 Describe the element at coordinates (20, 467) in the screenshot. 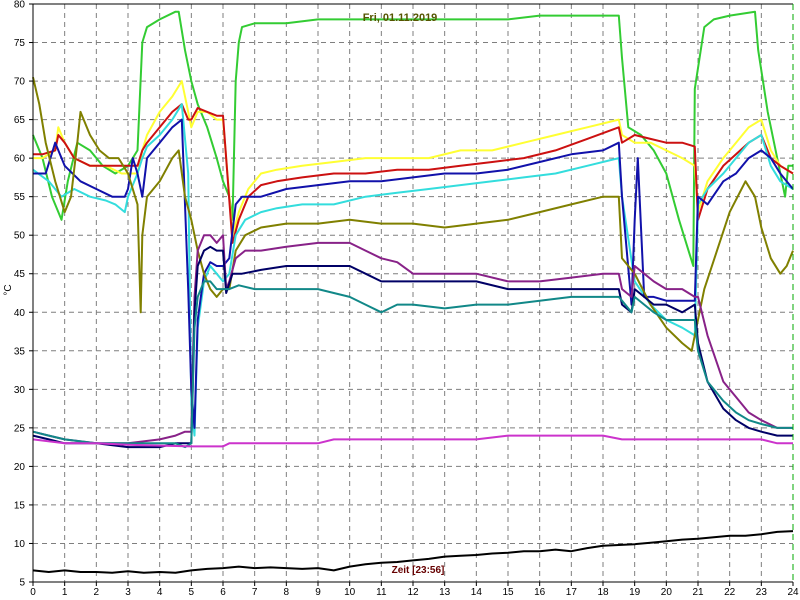

I see `y-tick-label: 20` at that location.